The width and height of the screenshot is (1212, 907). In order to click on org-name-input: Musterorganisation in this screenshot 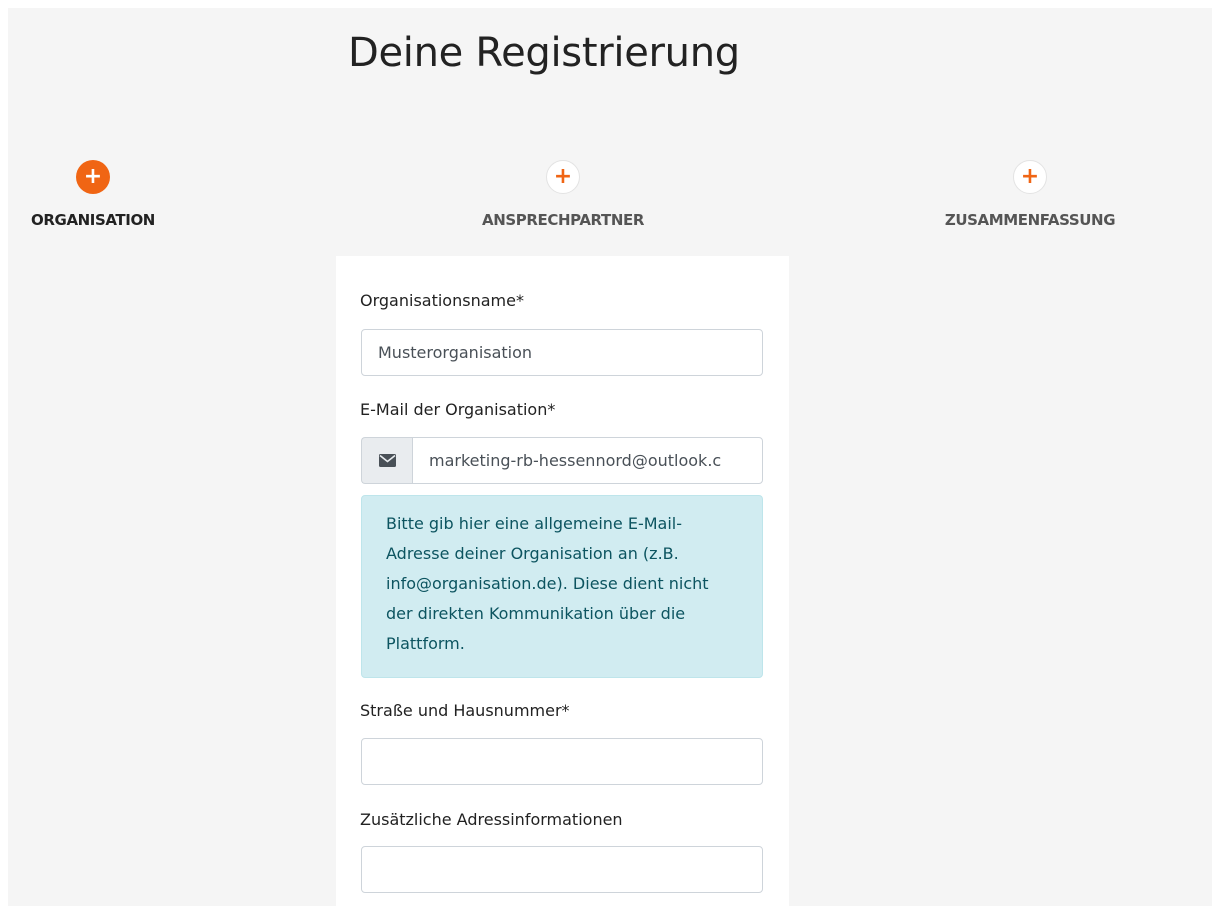, I will do `click(562, 352)`.